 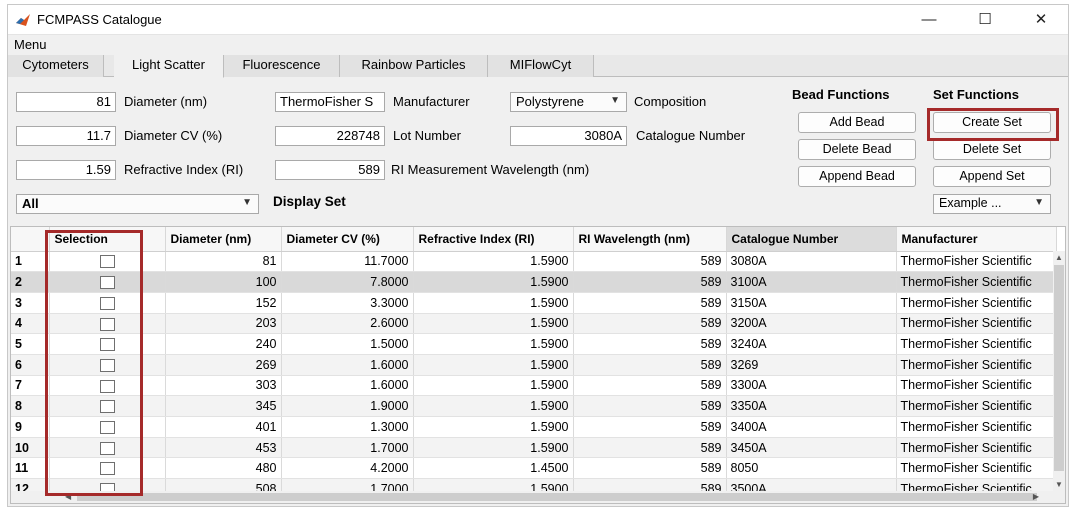 What do you see at coordinates (347, 386) in the screenshot?
I see `diameter-cv-cell: 1.6000` at bounding box center [347, 386].